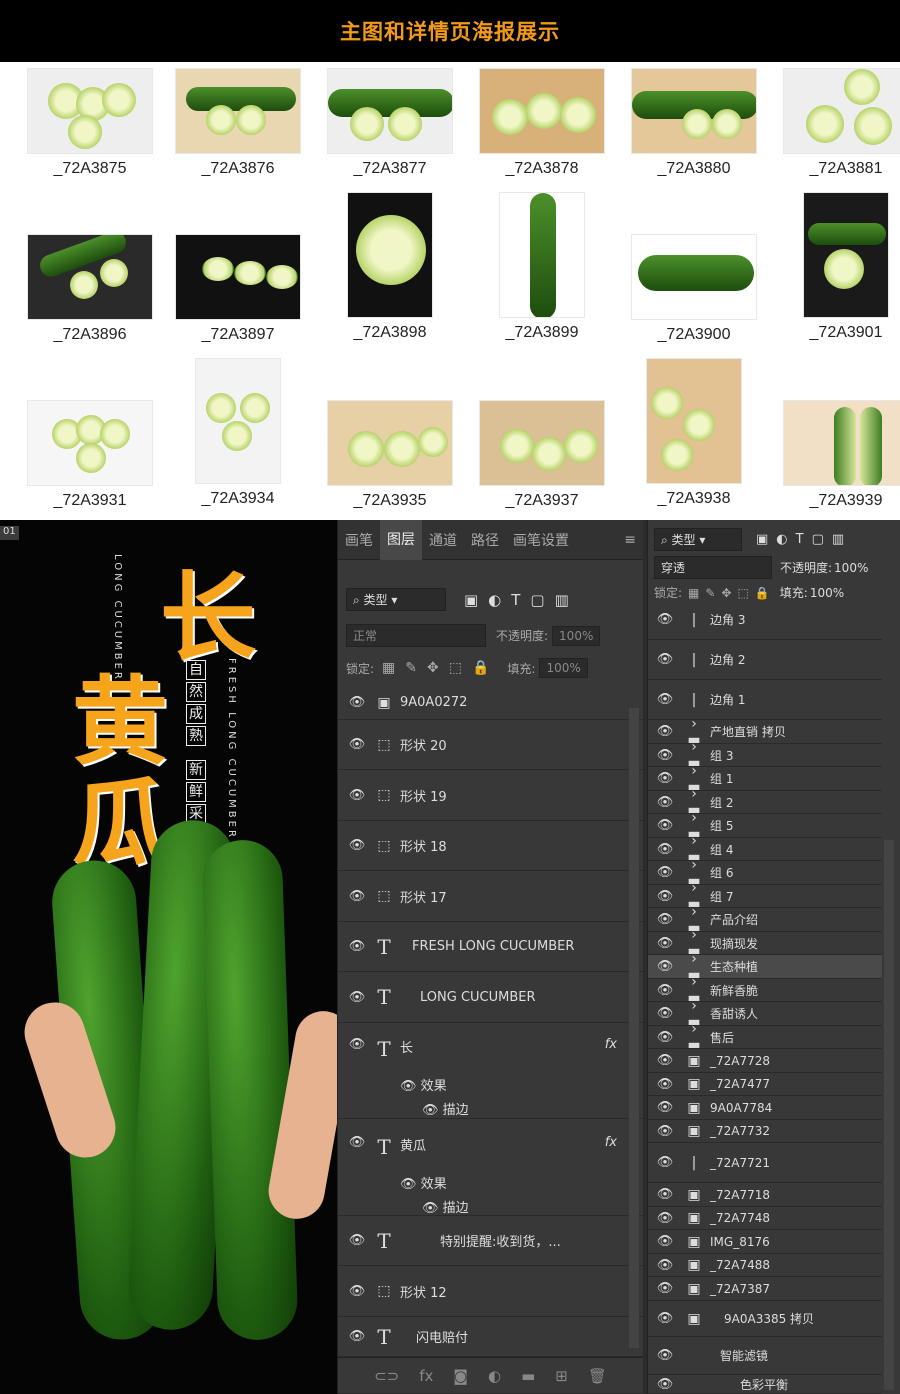 The height and width of the screenshot is (1394, 900). I want to click on thumbnail: _72A3897, so click(238, 289).